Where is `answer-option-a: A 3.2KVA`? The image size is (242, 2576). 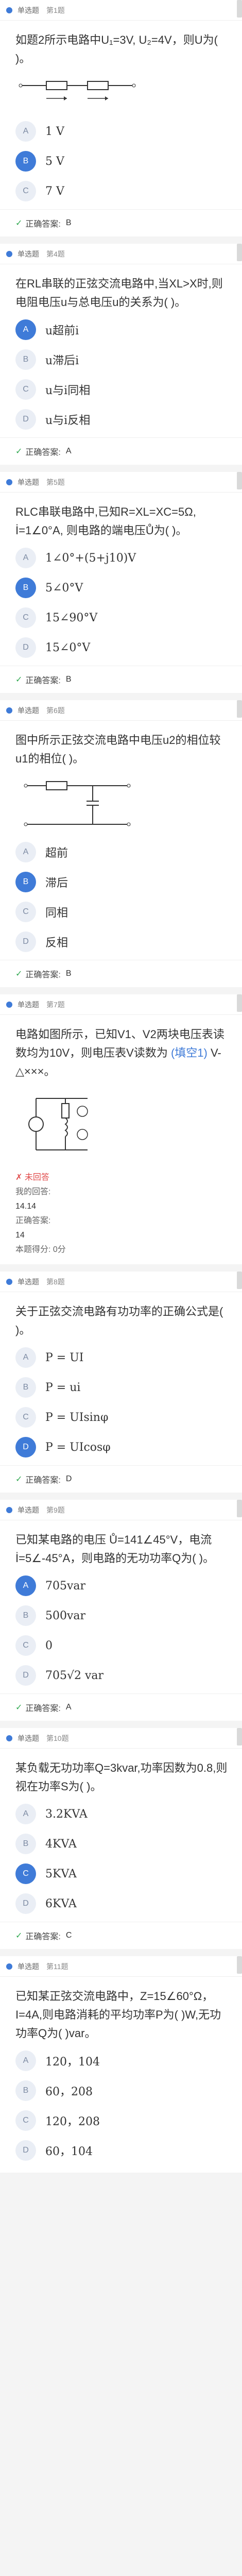
answer-option-a: A 3.2KVA is located at coordinates (121, 1814).